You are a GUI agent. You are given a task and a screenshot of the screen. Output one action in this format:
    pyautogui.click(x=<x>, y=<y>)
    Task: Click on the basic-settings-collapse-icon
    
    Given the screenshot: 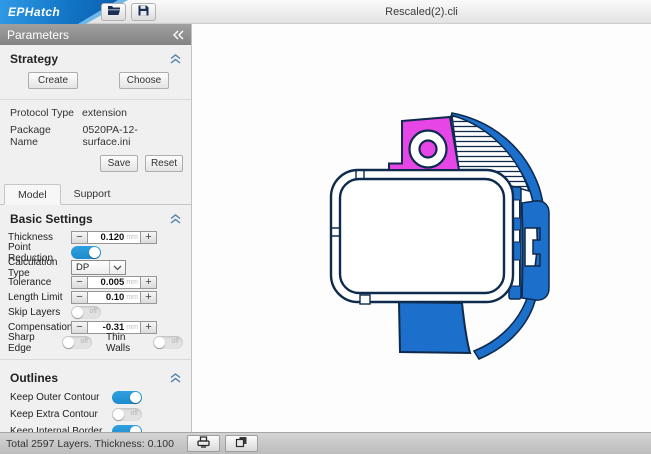 What is the action you would take?
    pyautogui.click(x=175, y=219)
    